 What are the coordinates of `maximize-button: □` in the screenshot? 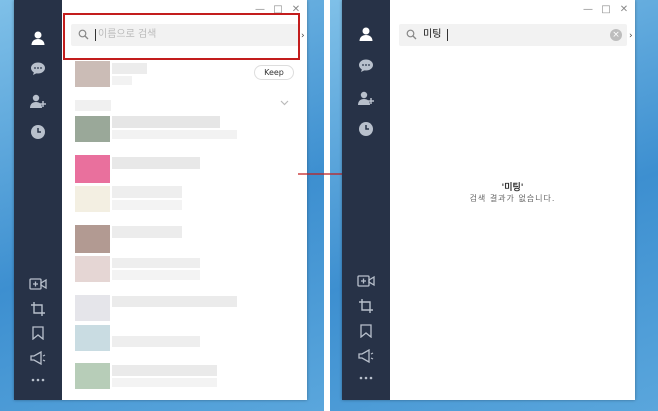 It's located at (606, 10).